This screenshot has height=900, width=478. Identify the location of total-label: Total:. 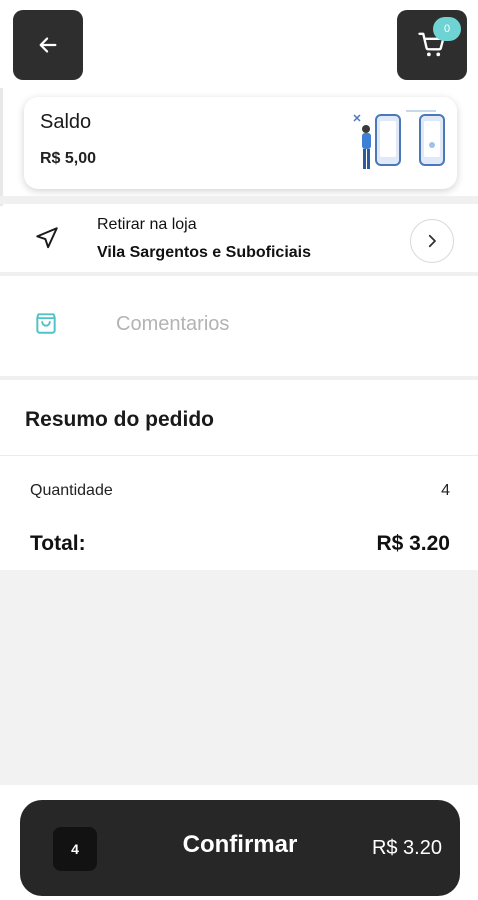
(58, 543).